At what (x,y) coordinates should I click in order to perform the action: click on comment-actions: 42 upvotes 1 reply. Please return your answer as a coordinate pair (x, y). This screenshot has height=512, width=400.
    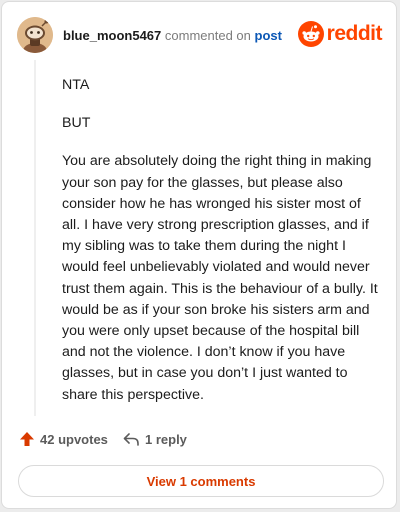
    Looking at the image, I should click on (200, 441).